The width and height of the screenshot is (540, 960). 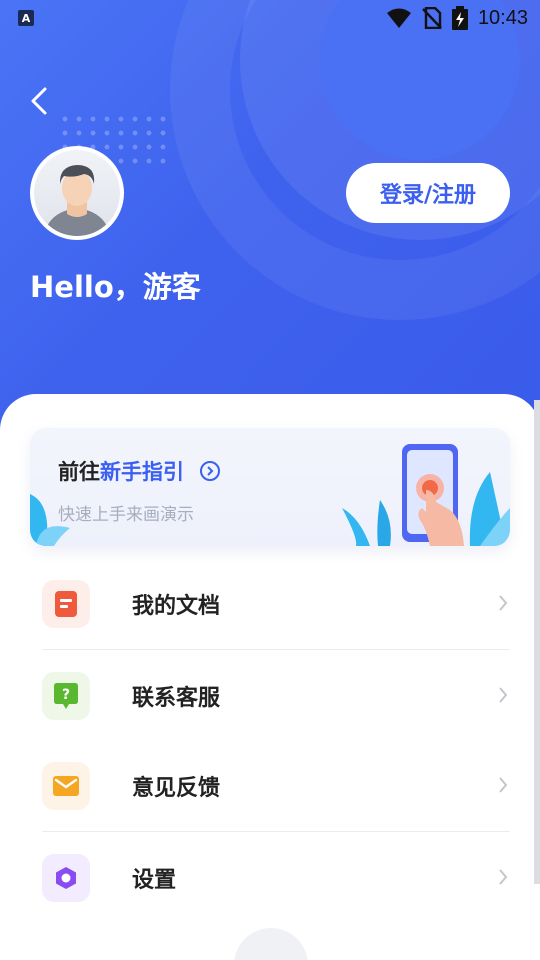 I want to click on circle-chevron-right-icon, so click(x=210, y=471).